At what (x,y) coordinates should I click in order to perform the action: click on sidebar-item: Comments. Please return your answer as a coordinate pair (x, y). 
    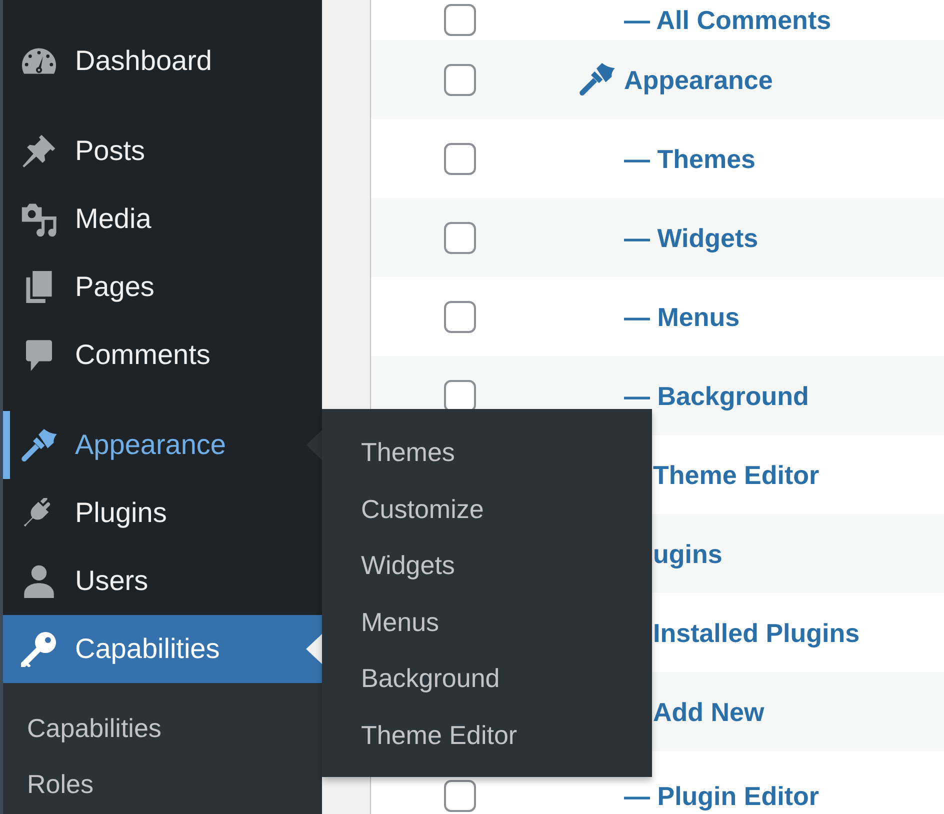
    Looking at the image, I should click on (162, 355).